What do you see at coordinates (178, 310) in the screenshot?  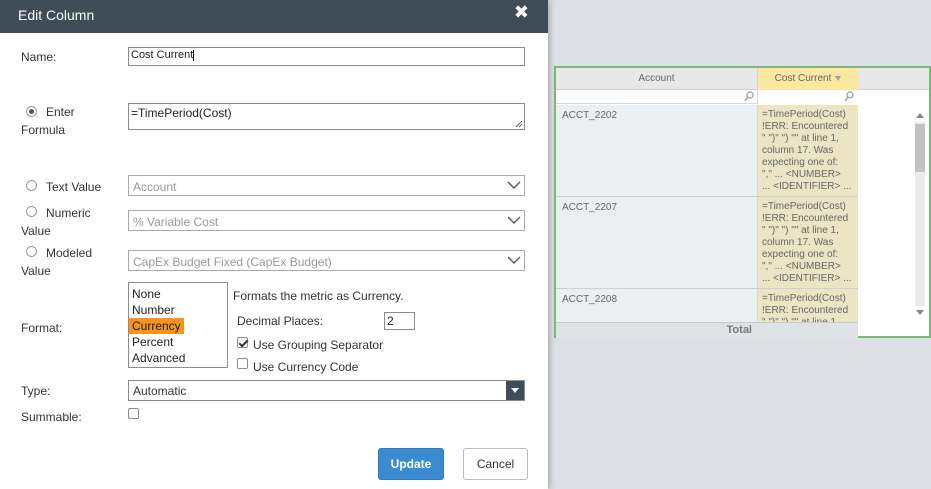 I see `format-option-number: Number` at bounding box center [178, 310].